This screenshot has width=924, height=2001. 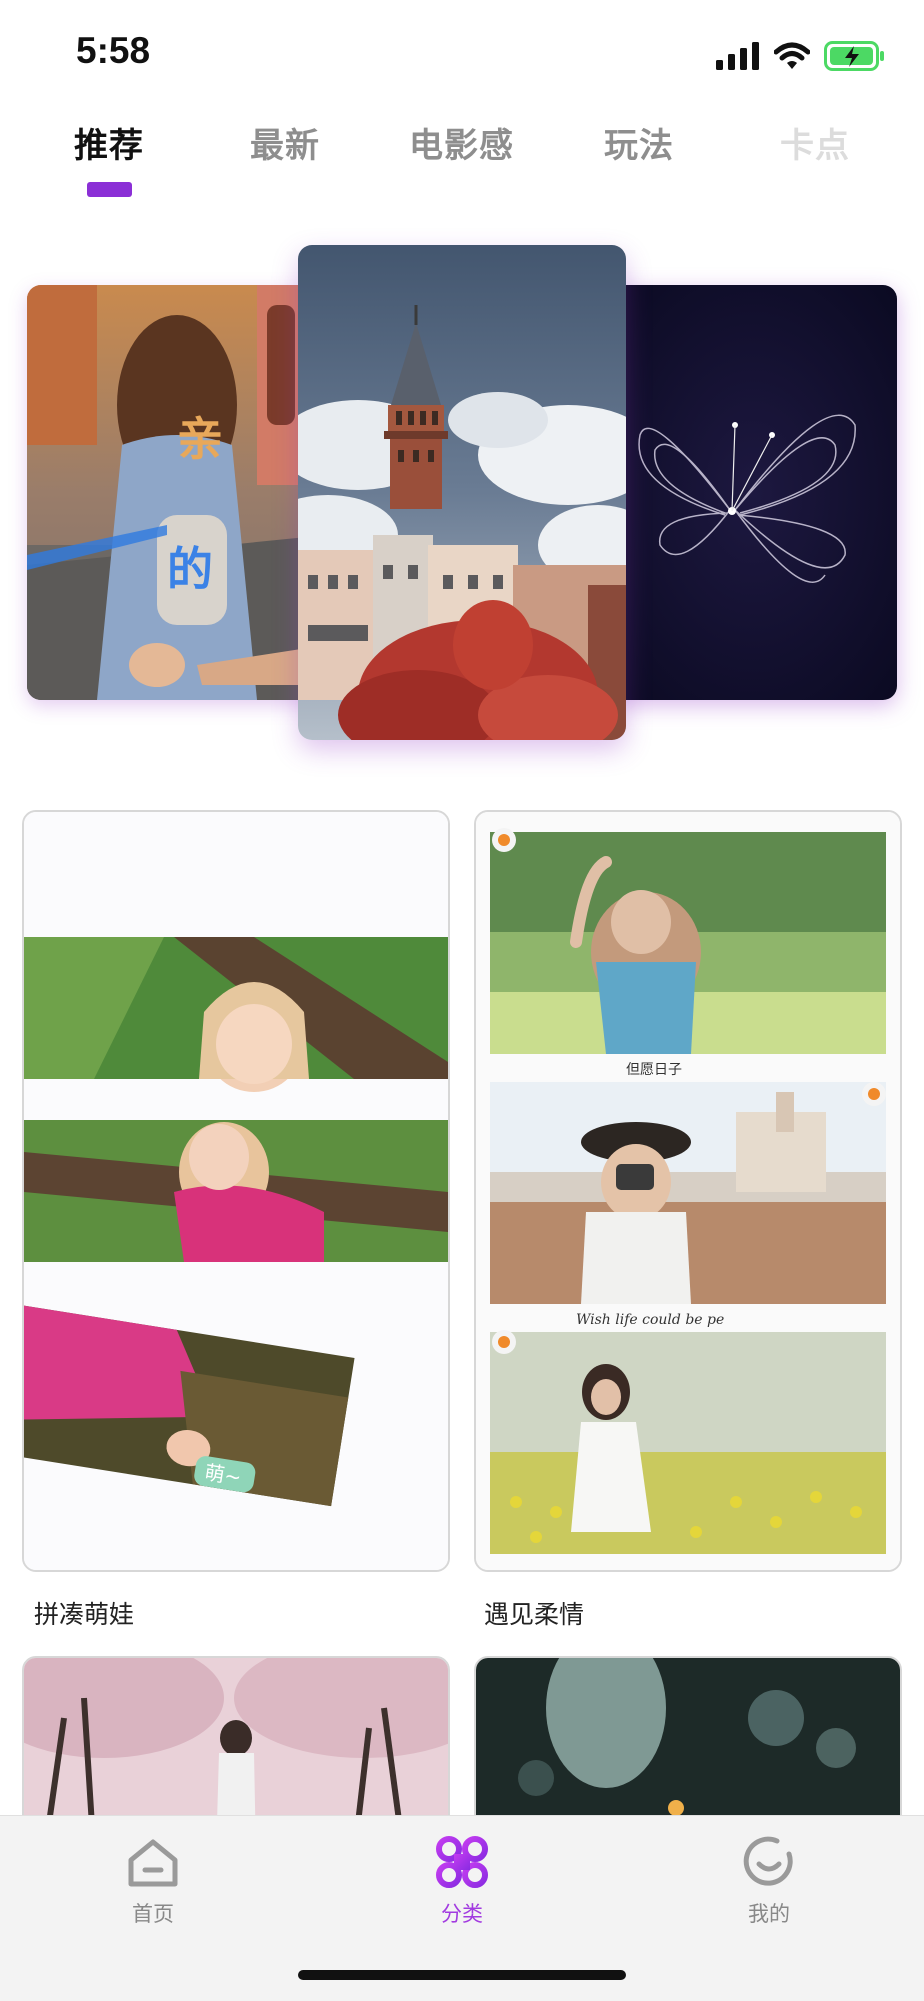 I want to click on home-indicator-bar, so click(x=462, y=1975).